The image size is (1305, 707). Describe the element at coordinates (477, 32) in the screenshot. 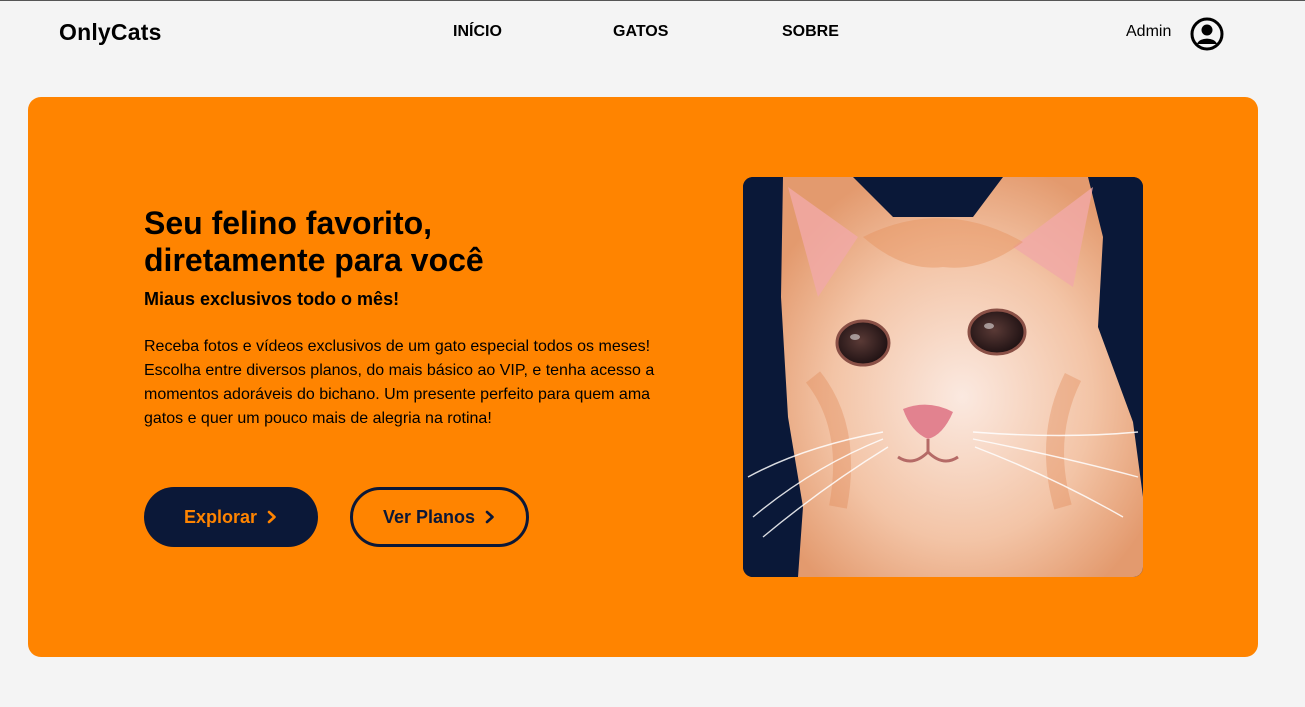

I see `nav-link-inicio: INÍCIO` at that location.